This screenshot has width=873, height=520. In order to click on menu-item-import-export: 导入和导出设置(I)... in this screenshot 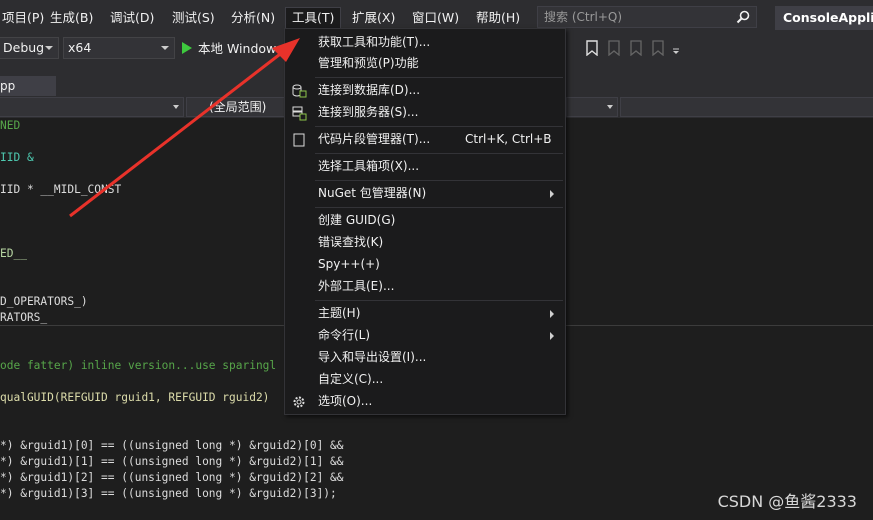, I will do `click(425, 357)`.